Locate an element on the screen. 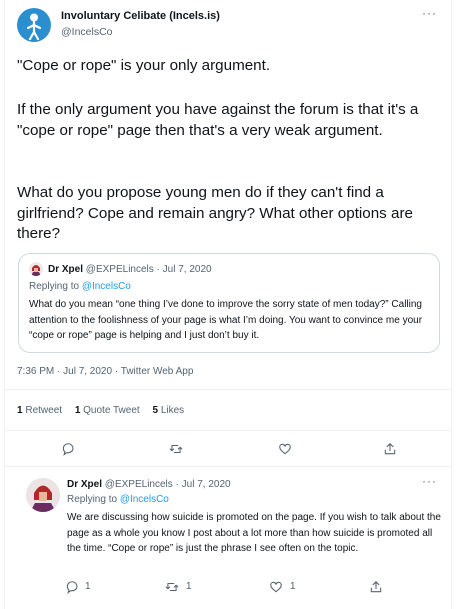  like-count: 1 is located at coordinates (293, 586).